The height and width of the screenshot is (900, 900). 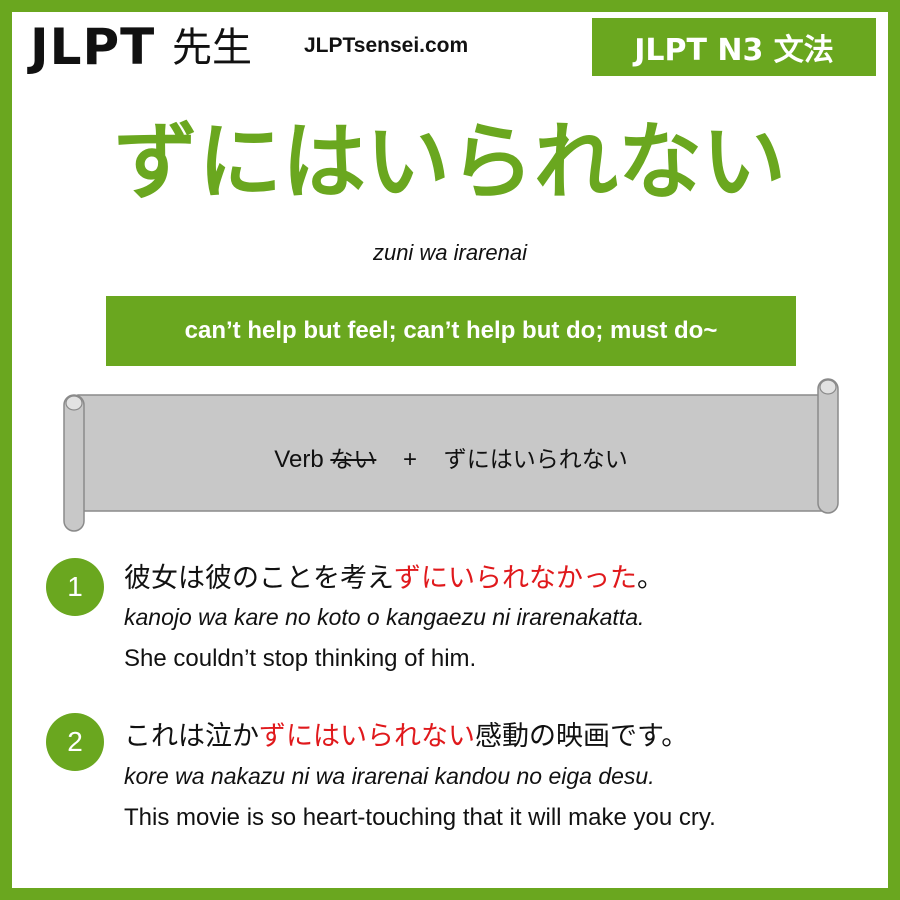 I want to click on site-url: JLPTsensei.com, so click(x=386, y=45).